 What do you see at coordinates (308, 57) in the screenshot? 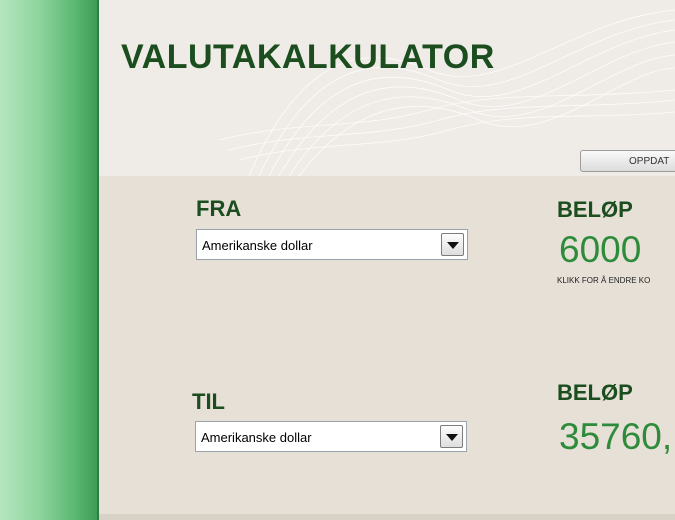
I see `page-title: VALUTAKALKULATOR` at bounding box center [308, 57].